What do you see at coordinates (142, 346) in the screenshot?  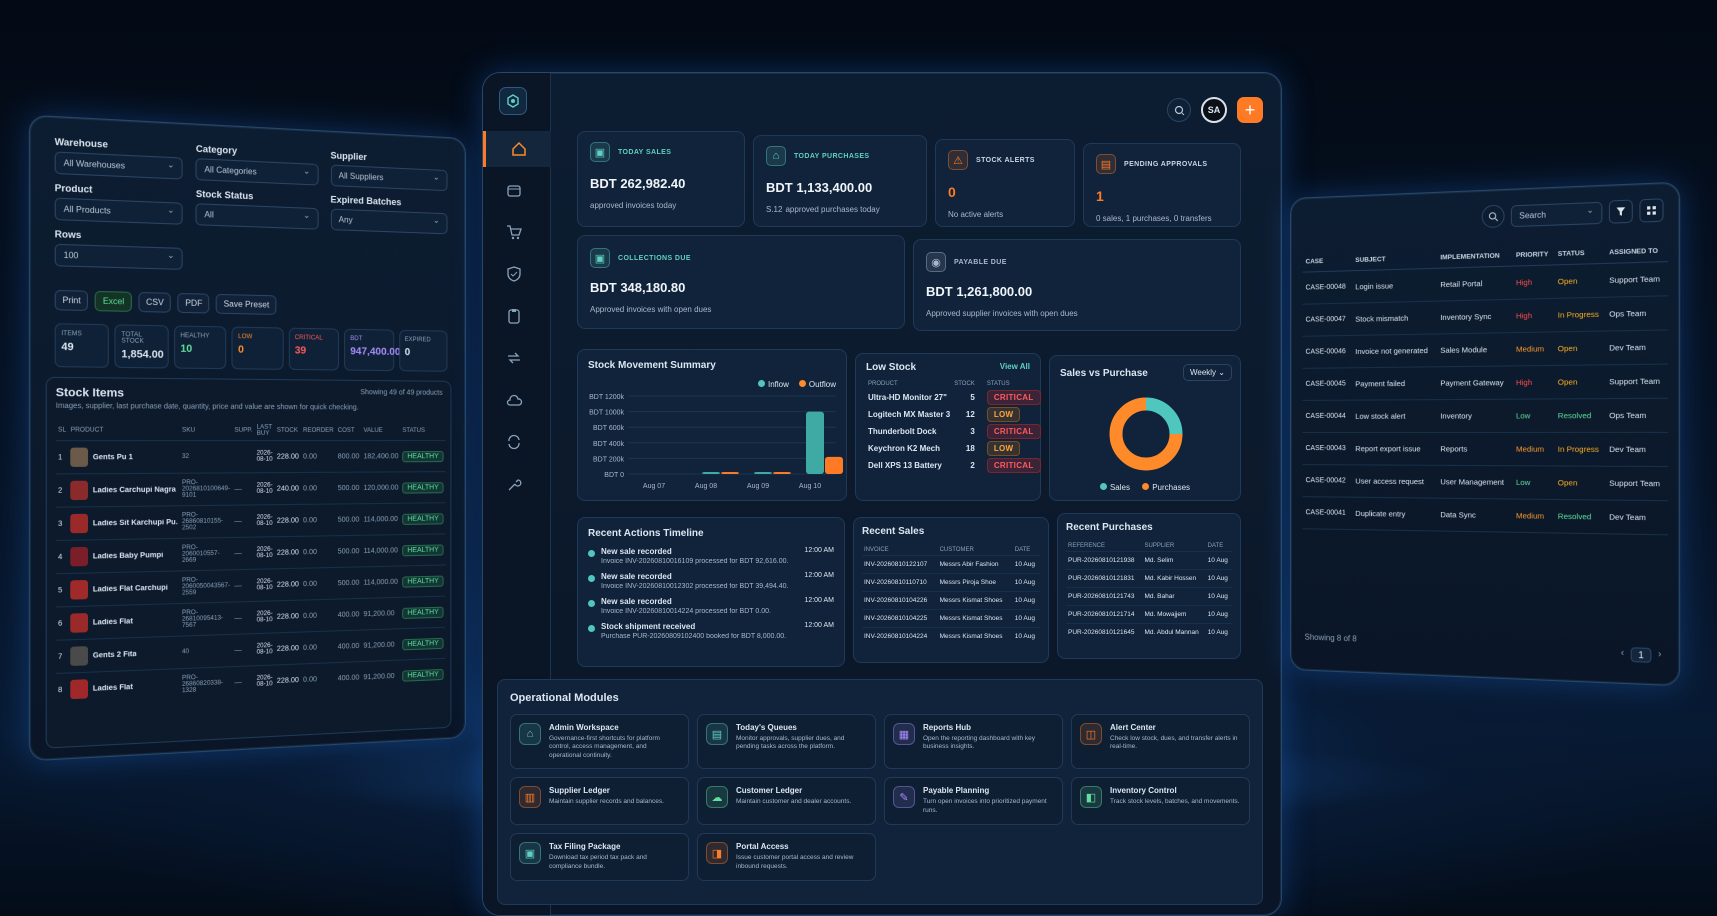 I see `stat-card: TOTAL STOCK 1,854.00` at bounding box center [142, 346].